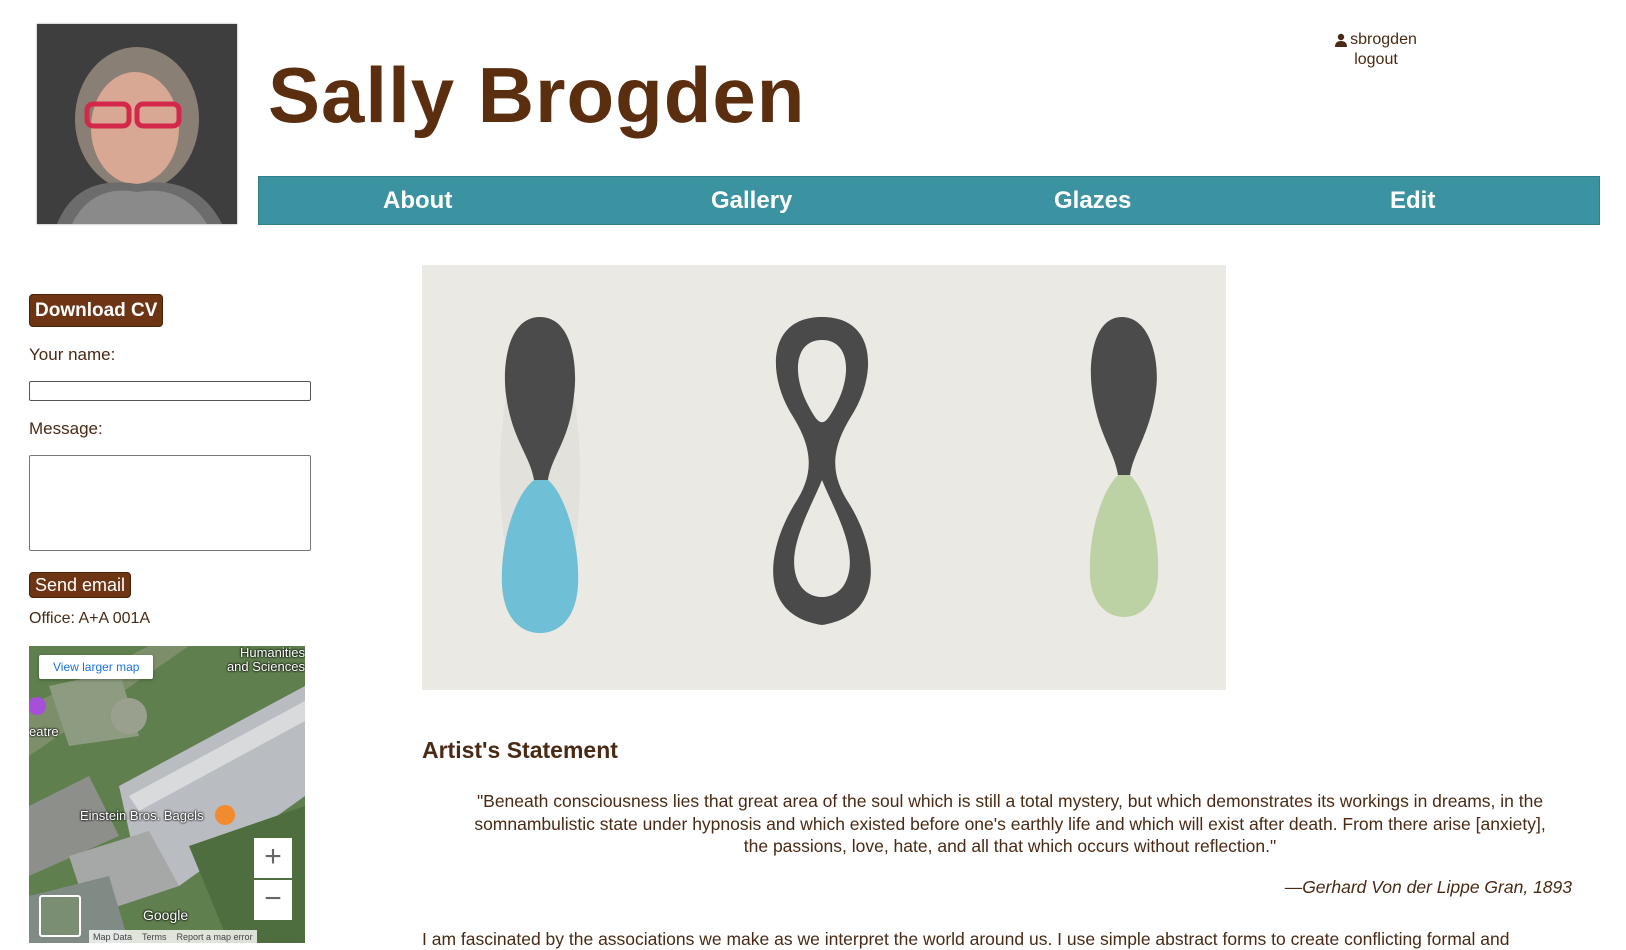  What do you see at coordinates (265, 660) in the screenshot?
I see `map-label-humanities: Humanities and Sciences` at bounding box center [265, 660].